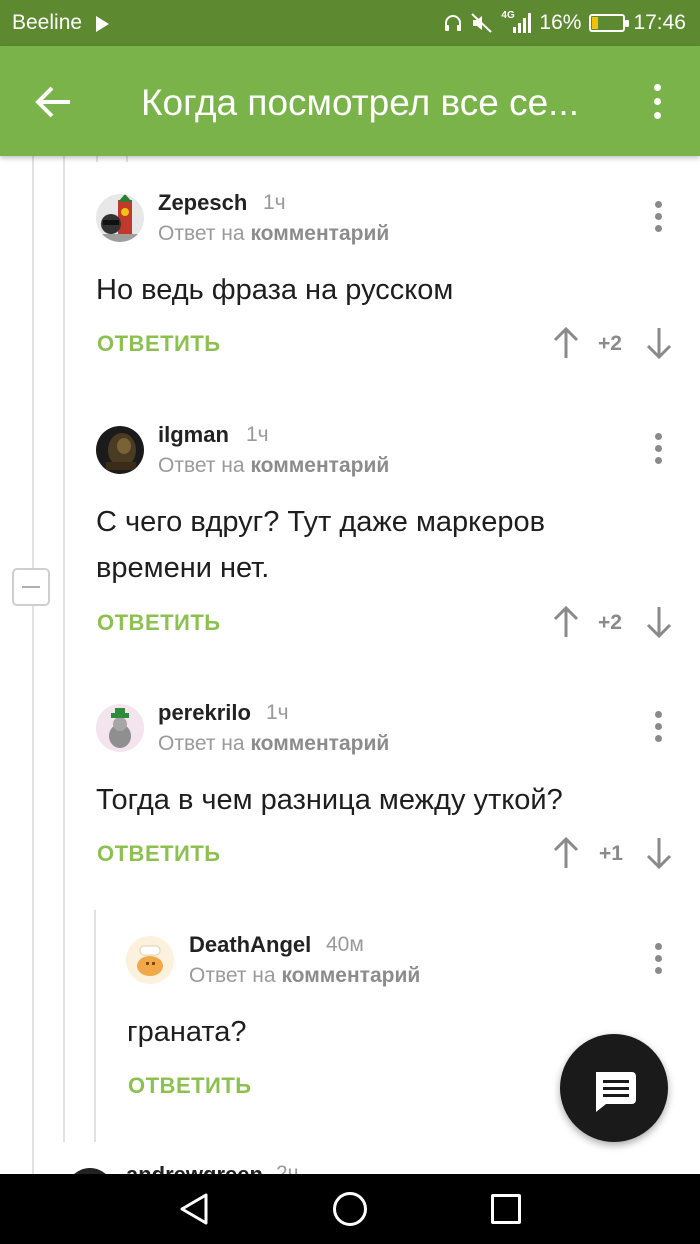  Describe the element at coordinates (611, 853) in the screenshot. I see `vote-score: +1` at that location.